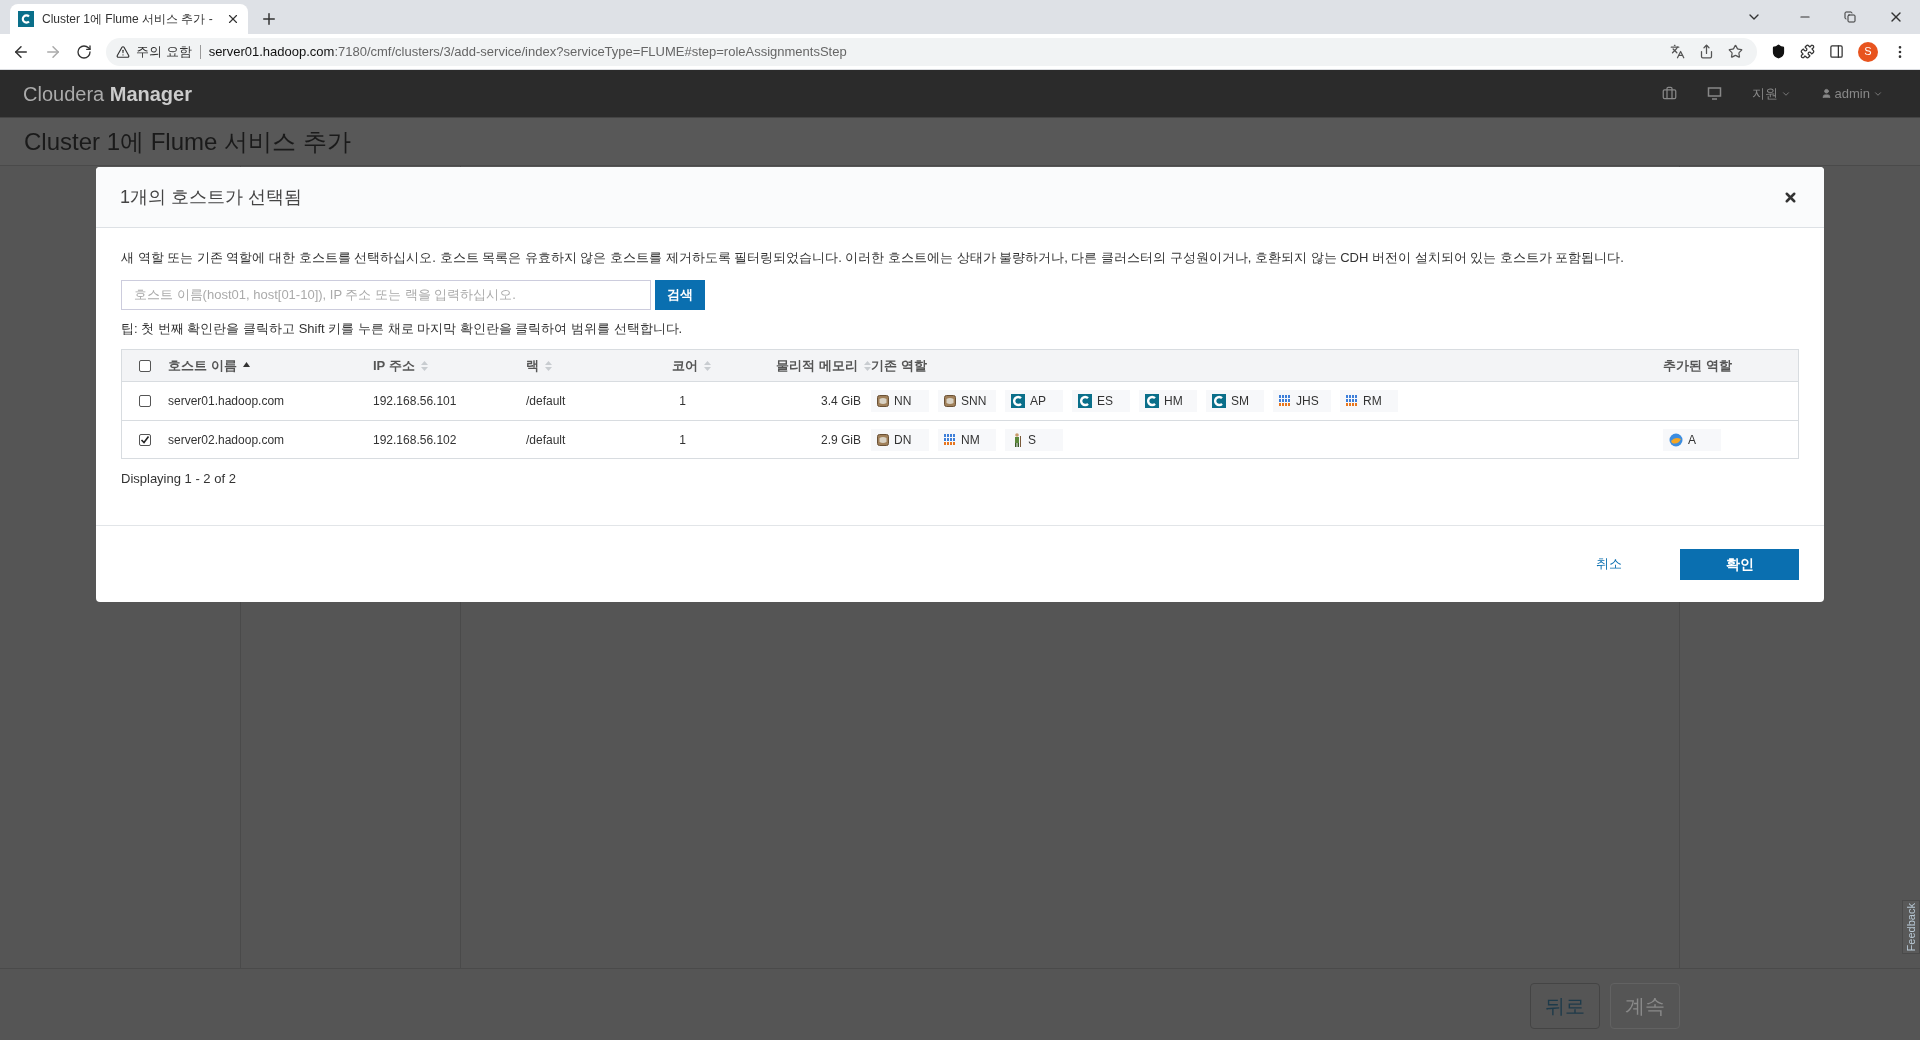  I want to click on warning-icon, so click(123, 51).